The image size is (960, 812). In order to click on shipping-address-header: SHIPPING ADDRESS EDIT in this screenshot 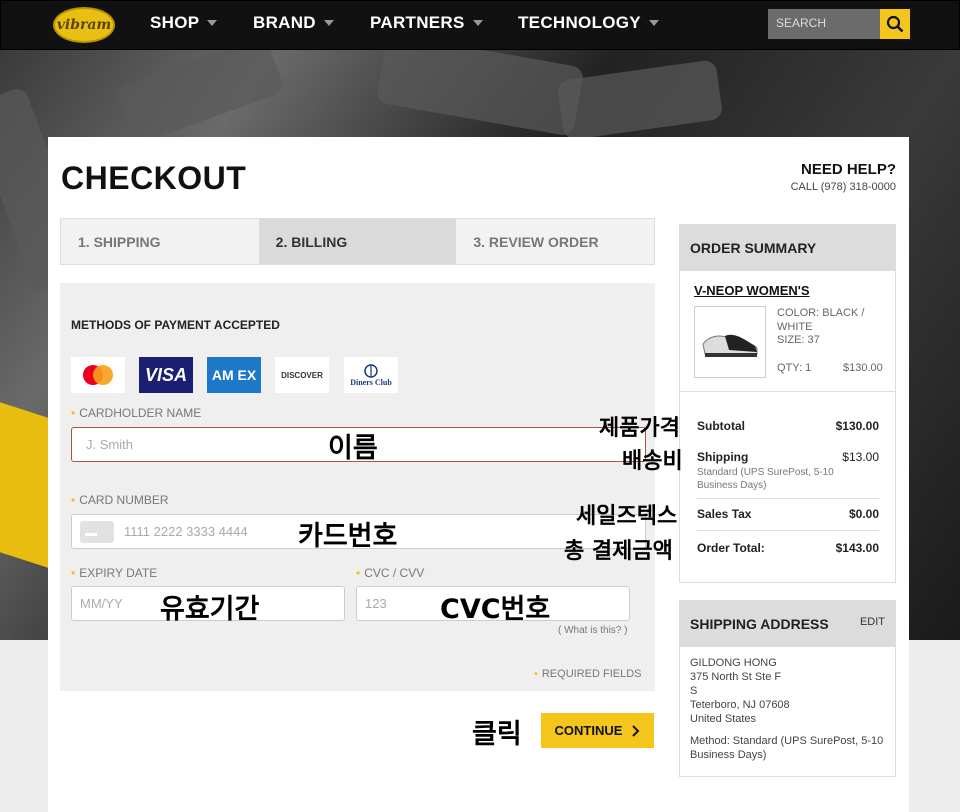, I will do `click(787, 624)`.